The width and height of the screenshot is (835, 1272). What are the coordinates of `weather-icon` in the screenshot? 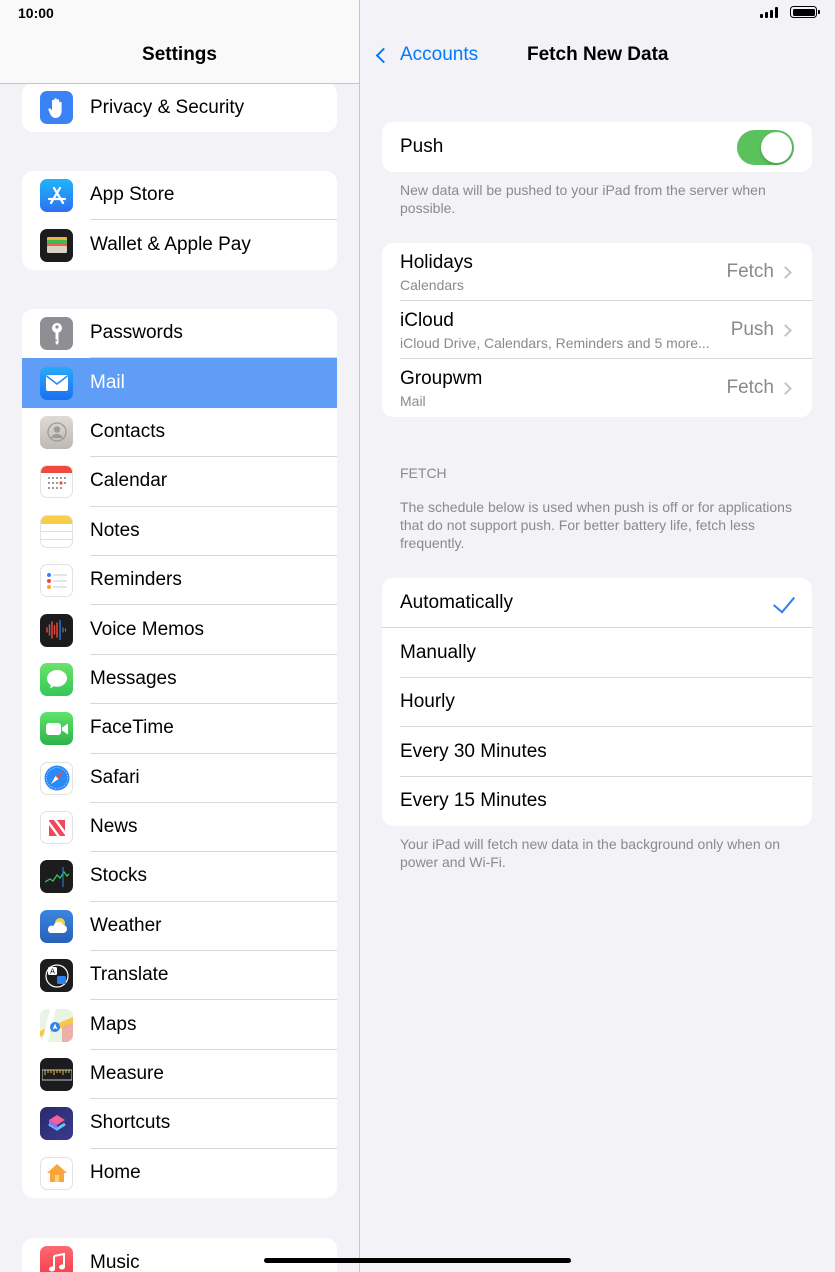 It's located at (56, 926).